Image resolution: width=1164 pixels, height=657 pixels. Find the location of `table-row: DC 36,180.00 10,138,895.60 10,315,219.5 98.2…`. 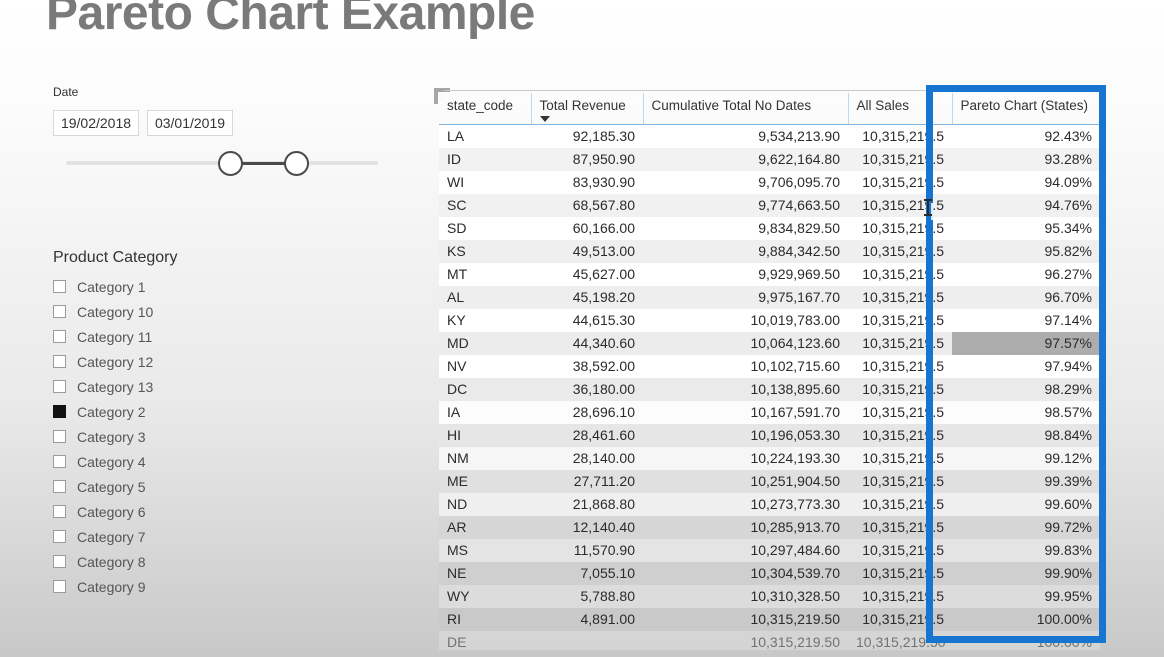

table-row: DC 36,180.00 10,138,895.60 10,315,219.5 98.2… is located at coordinates (769, 389).